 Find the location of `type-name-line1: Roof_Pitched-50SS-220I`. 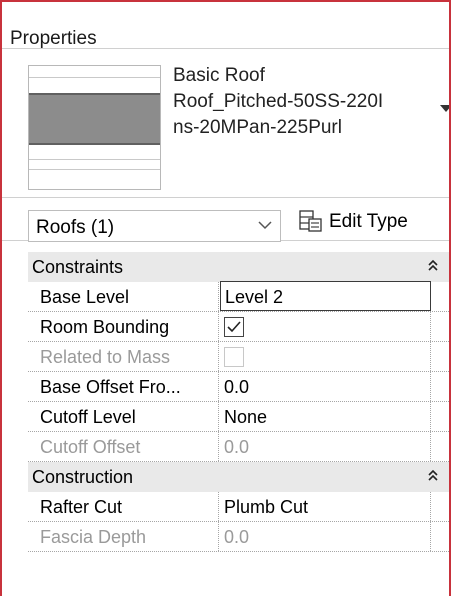

type-name-line1: Roof_Pitched-50SS-220I is located at coordinates (278, 101).